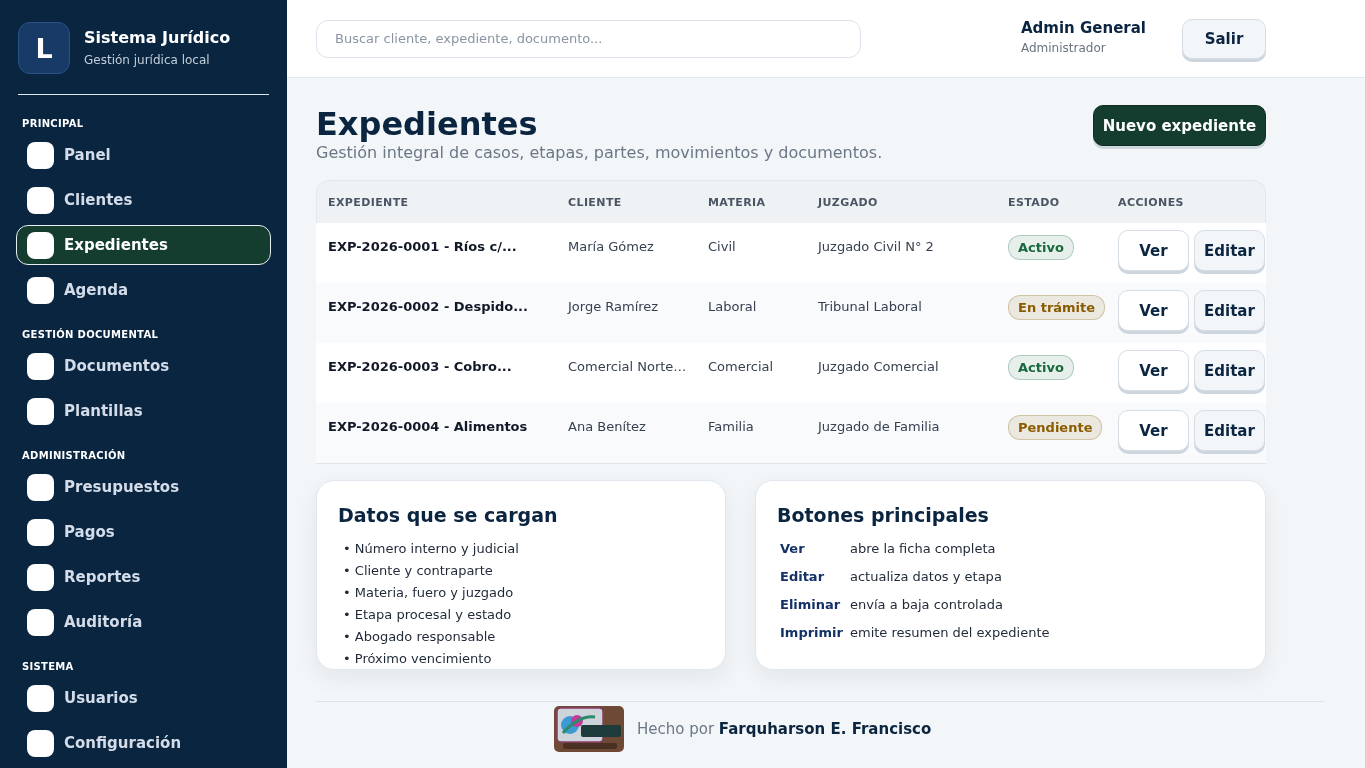 This screenshot has height=768, width=1365. I want to click on table-cell-text: Civil, so click(722, 246).